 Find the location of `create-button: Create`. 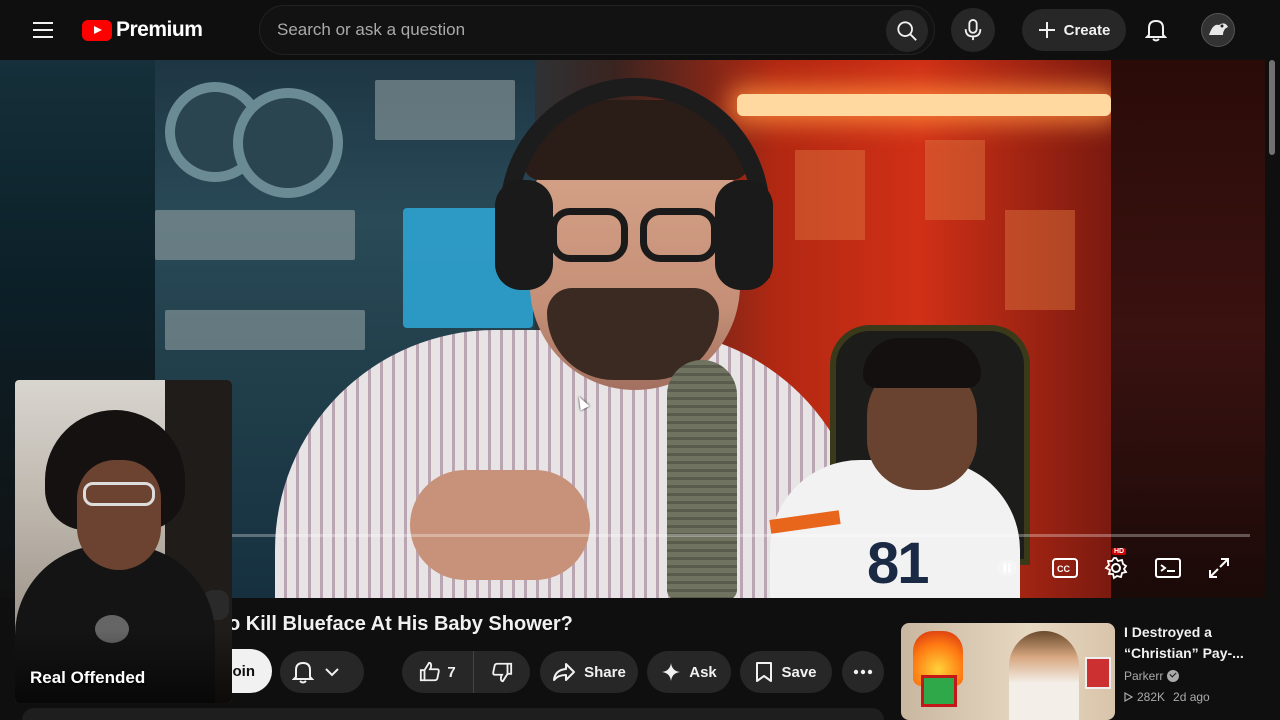

create-button: Create is located at coordinates (1074, 30).